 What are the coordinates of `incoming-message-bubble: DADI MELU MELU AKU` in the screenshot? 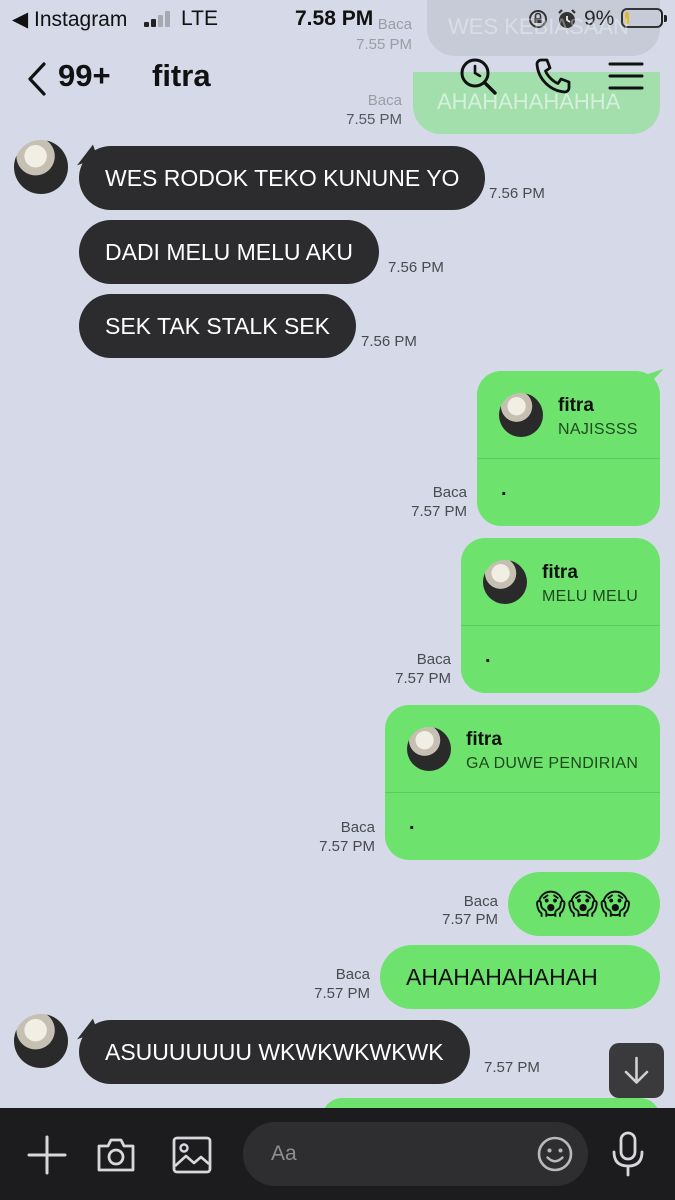 It's located at (229, 252).